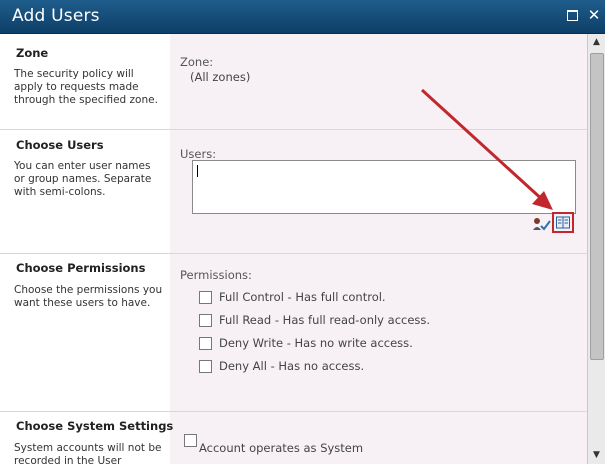  What do you see at coordinates (281, 448) in the screenshot?
I see `system-account-label: Account operates as System` at bounding box center [281, 448].